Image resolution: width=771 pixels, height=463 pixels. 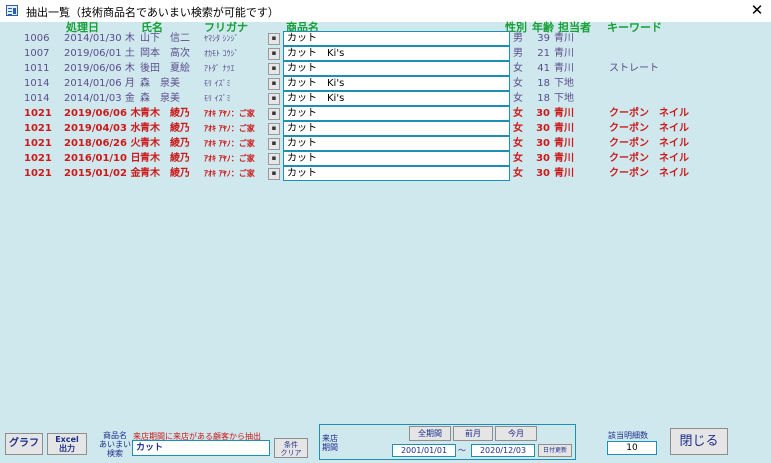 What do you see at coordinates (37, 68) in the screenshot?
I see `customer-id: 1011` at bounding box center [37, 68].